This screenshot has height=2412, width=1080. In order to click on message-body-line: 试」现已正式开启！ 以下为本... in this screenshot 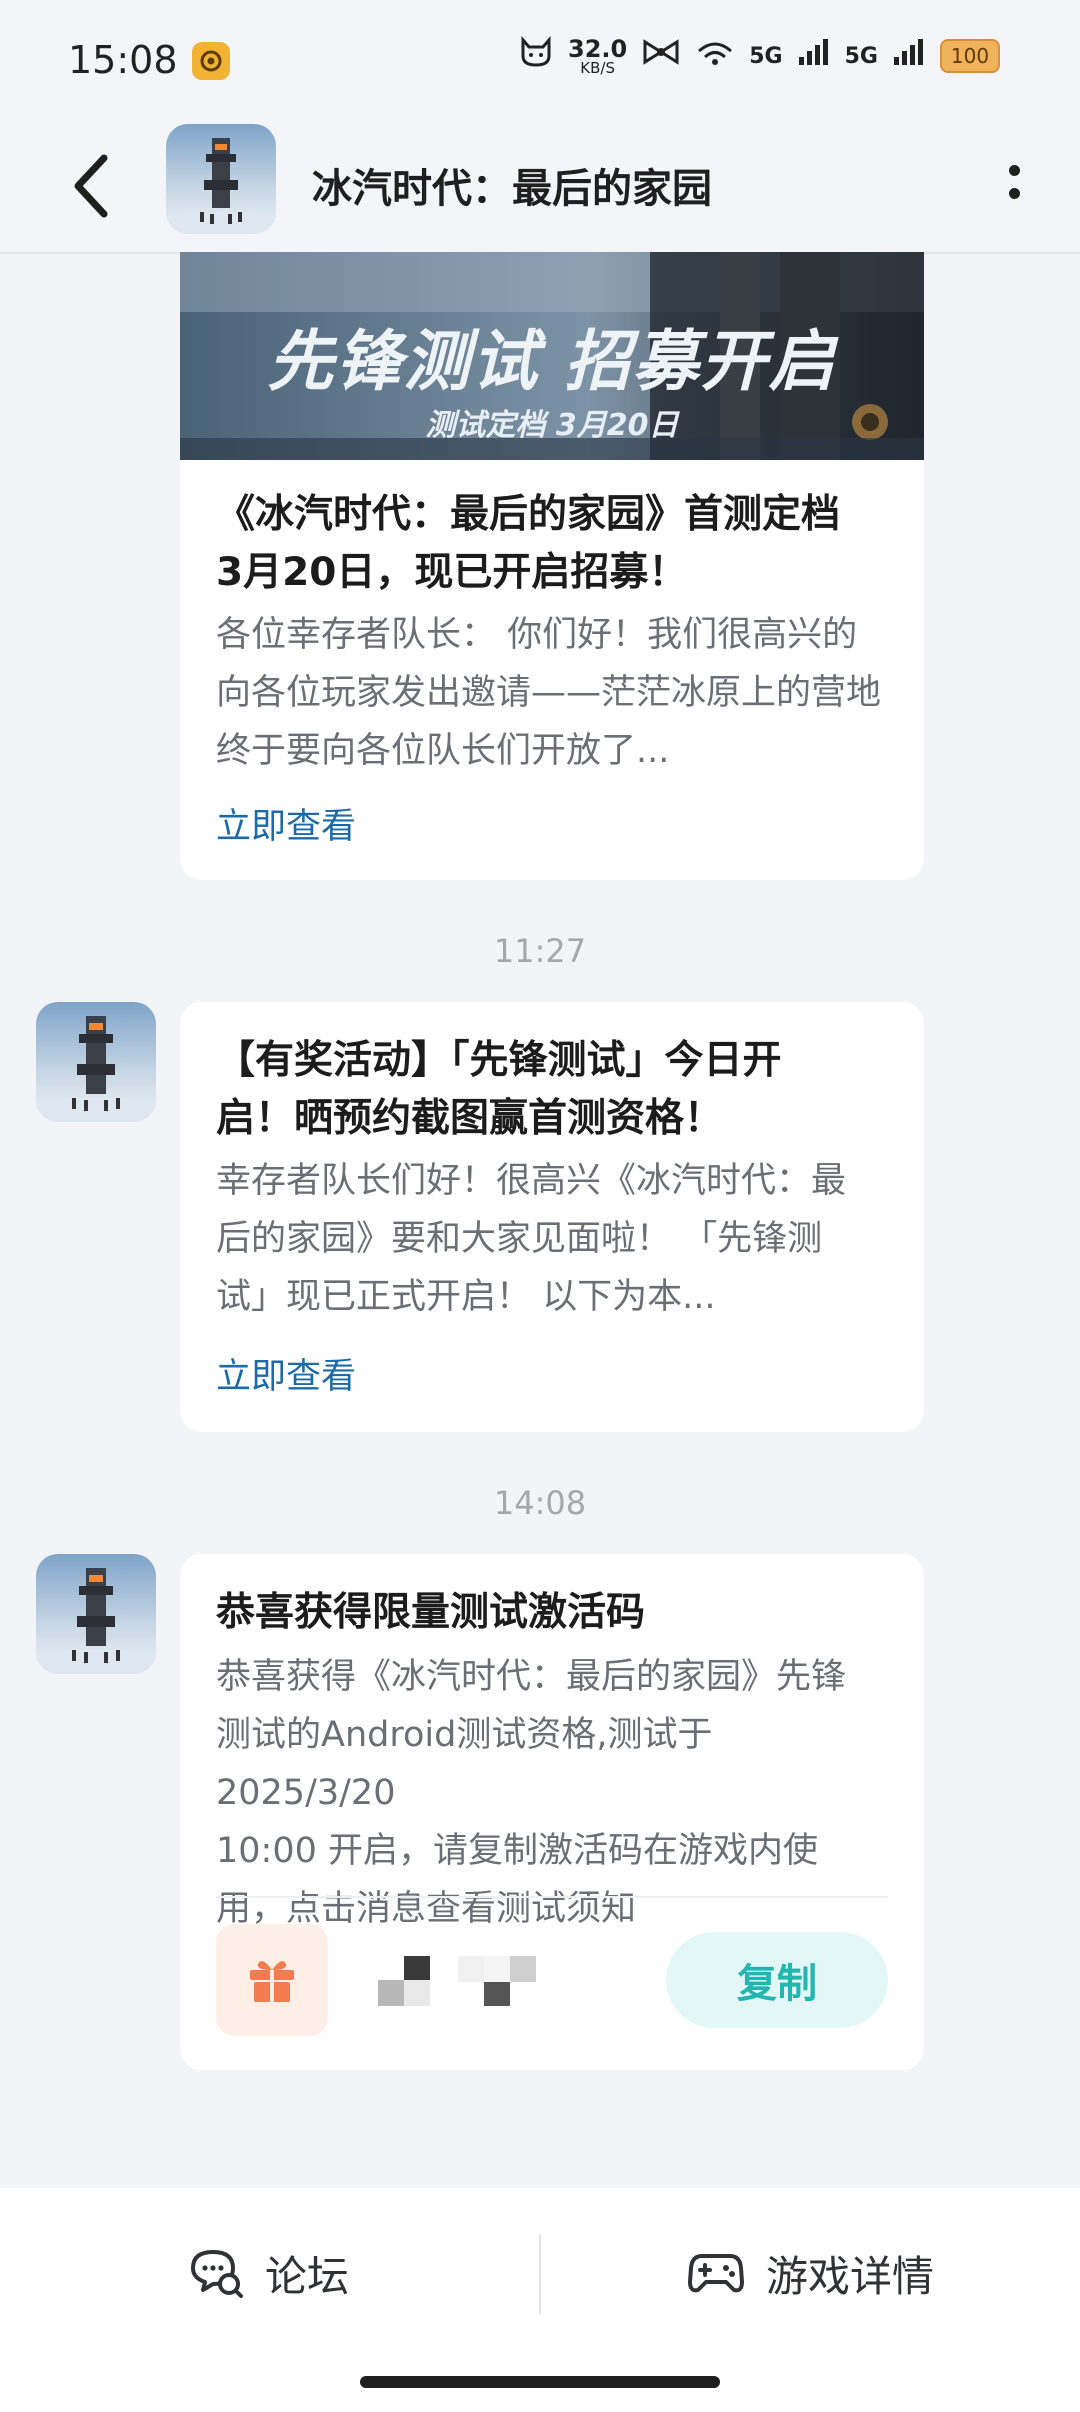, I will do `click(466, 1297)`.